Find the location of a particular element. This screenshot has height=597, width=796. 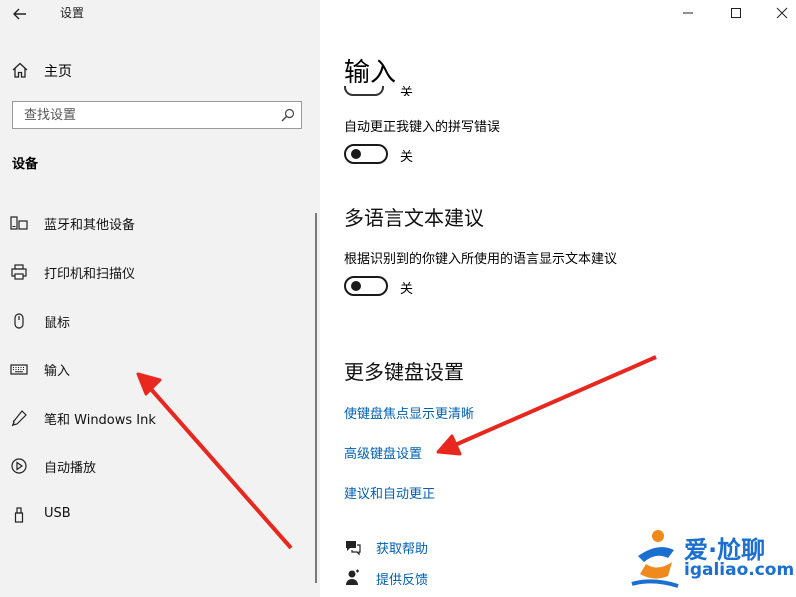

sidebar-item-label: 蓝牙和其他设备 is located at coordinates (90, 225).